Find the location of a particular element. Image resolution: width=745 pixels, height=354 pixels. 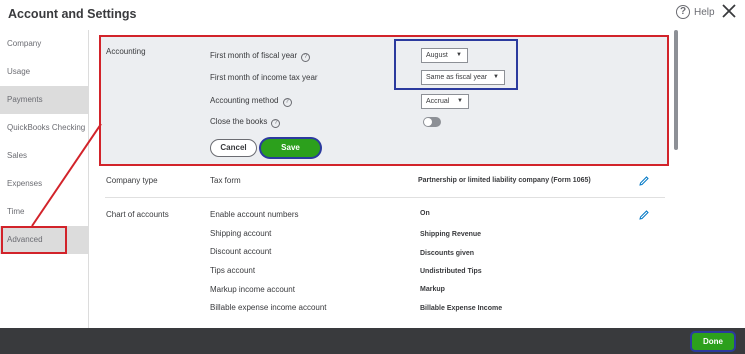

sidebar-item-quickbooks-checking: QuickBooks Checking is located at coordinates (44, 128).